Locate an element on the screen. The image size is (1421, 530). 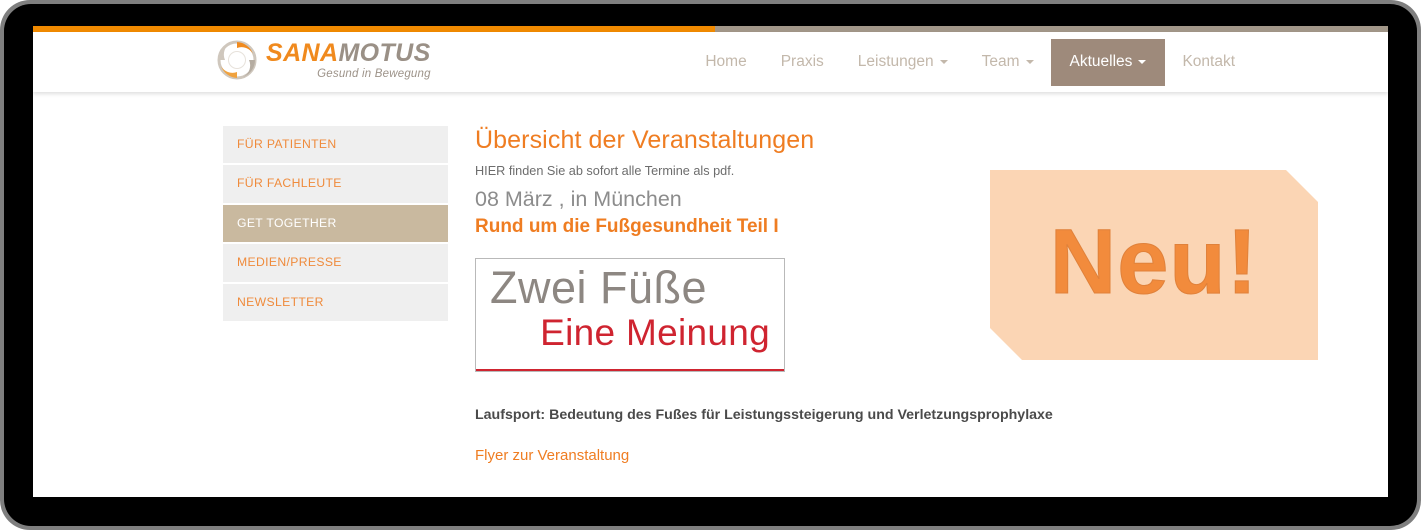
nav-item-aktuelles: Aktuelles is located at coordinates (1108, 62).